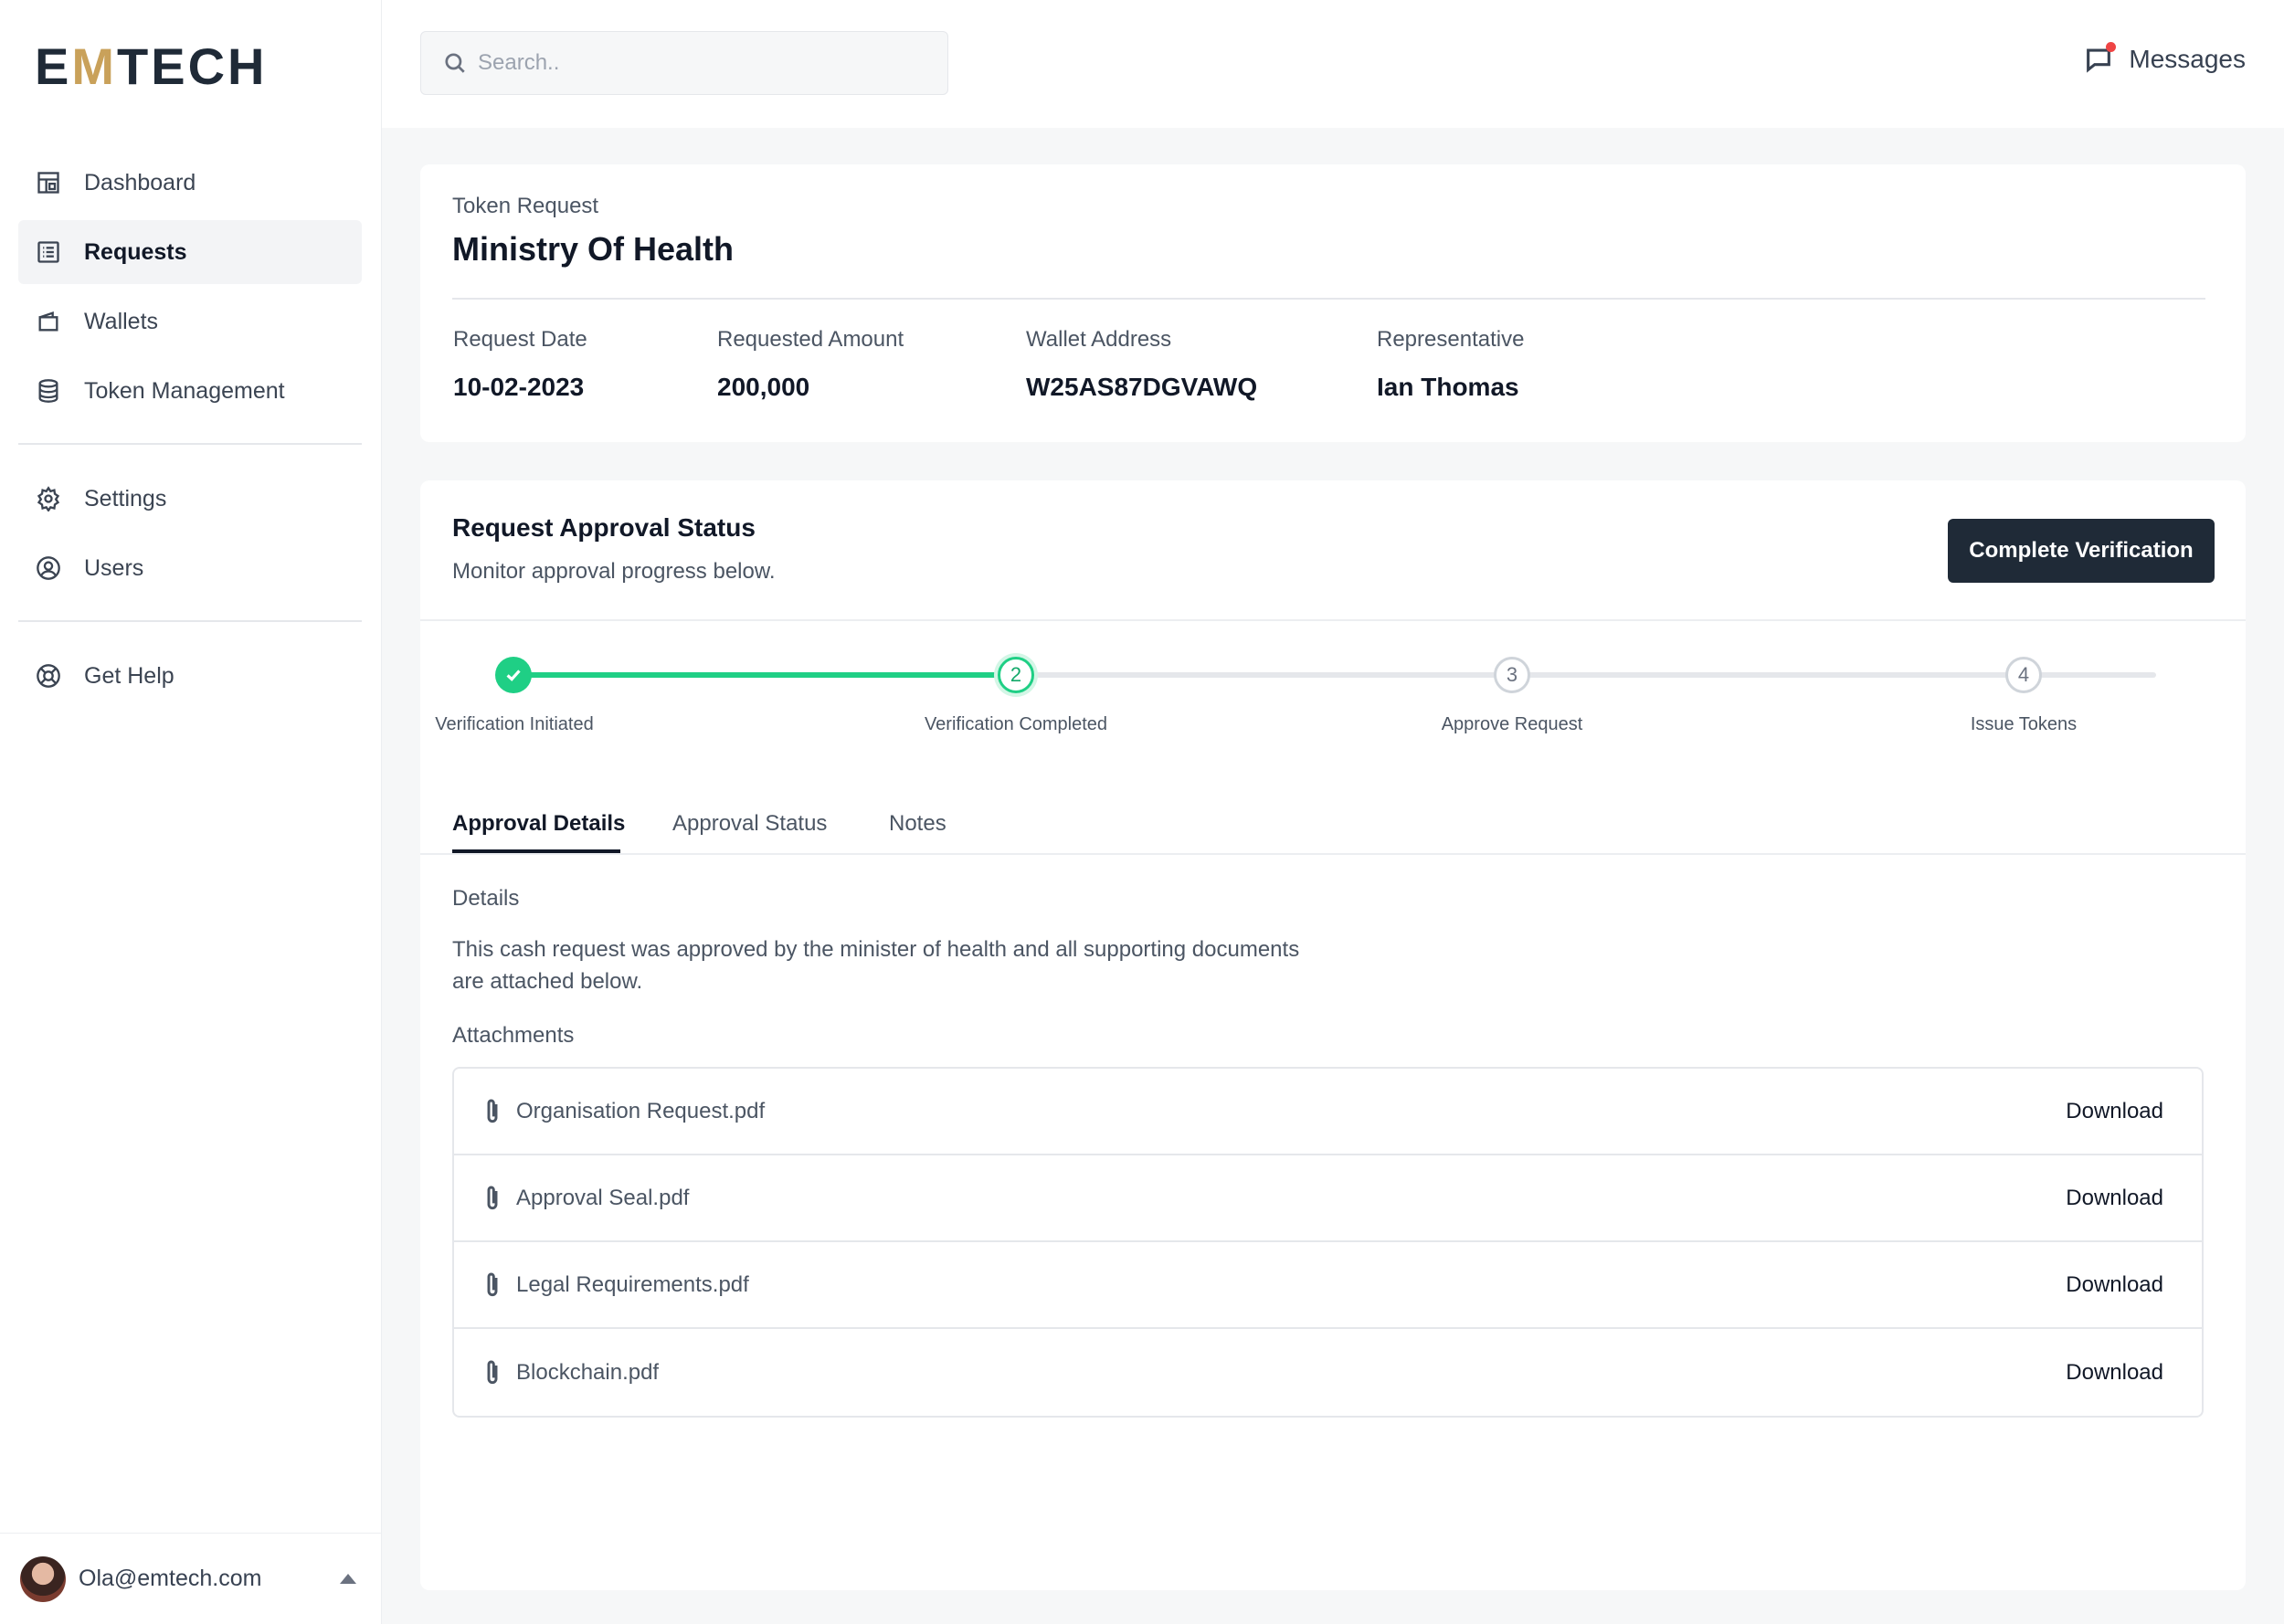  What do you see at coordinates (48, 252) in the screenshot?
I see `list-icon` at bounding box center [48, 252].